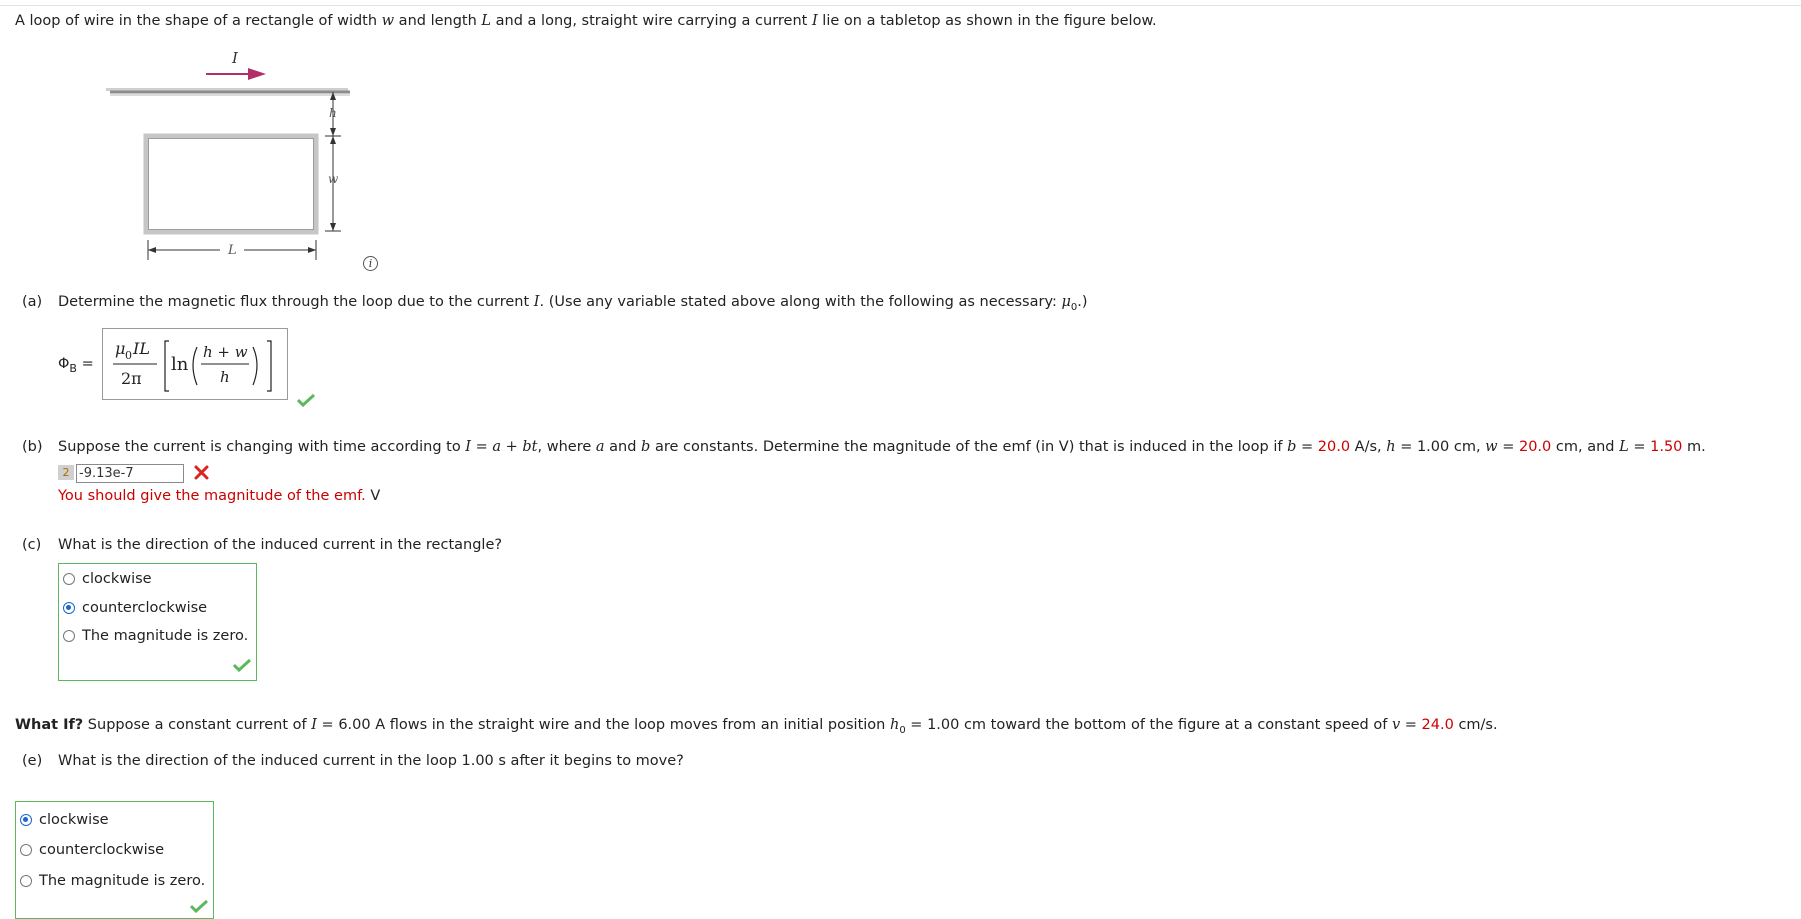 The height and width of the screenshot is (919, 1801). Describe the element at coordinates (180, 364) in the screenshot. I see `formula-ln: ln` at that location.